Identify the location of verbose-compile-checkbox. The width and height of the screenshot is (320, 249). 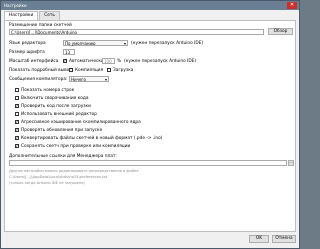
(71, 70).